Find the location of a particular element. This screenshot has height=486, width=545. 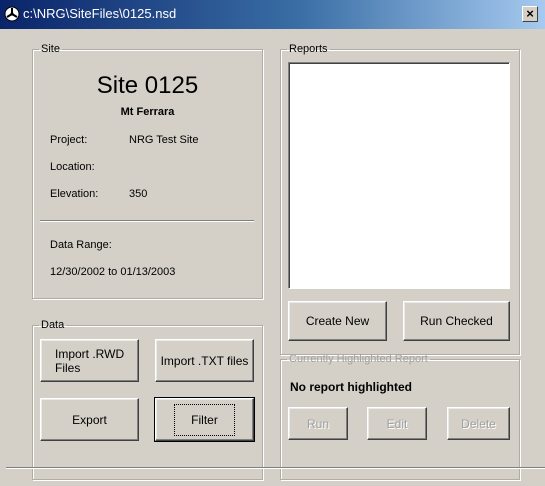

data-range-value: 12/30/2002 to 01/13/2003 is located at coordinates (113, 272).